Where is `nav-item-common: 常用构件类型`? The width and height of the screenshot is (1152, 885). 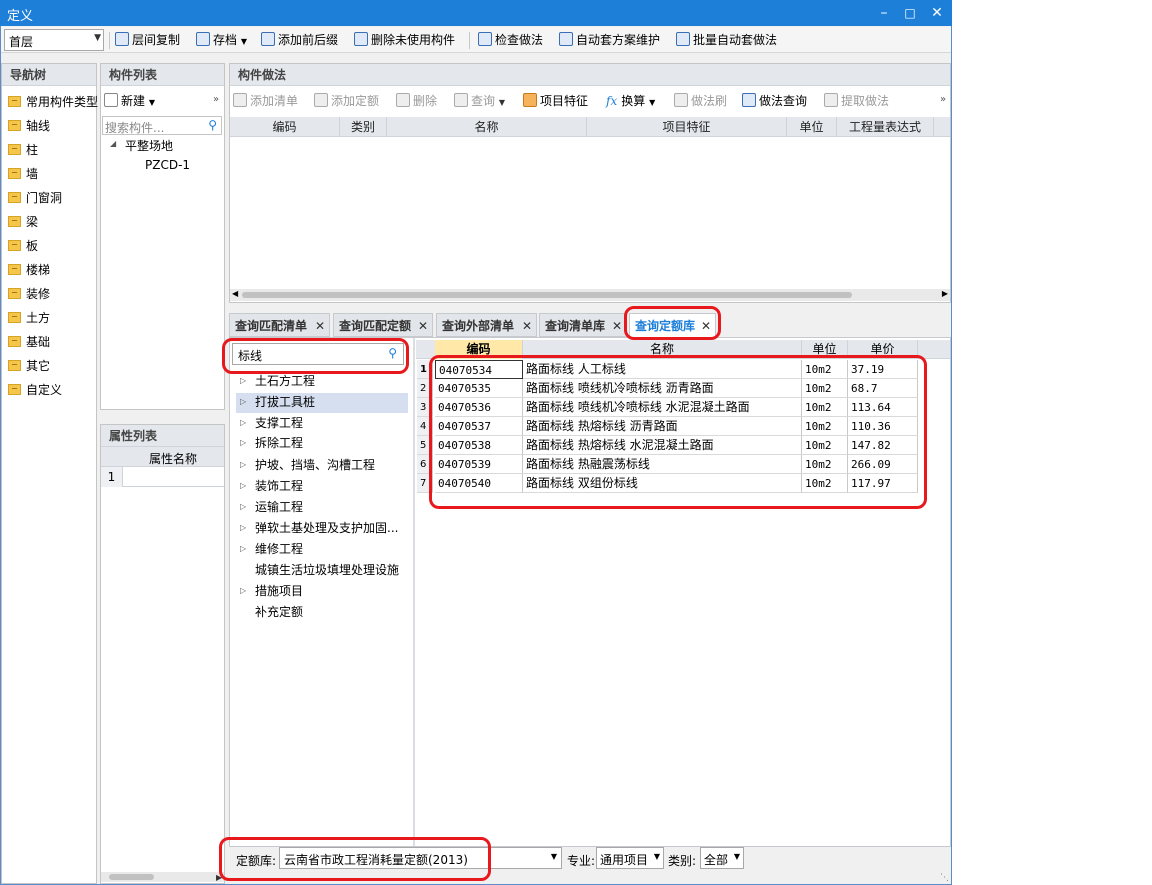
nav-item-common: 常用构件类型 is located at coordinates (53, 102).